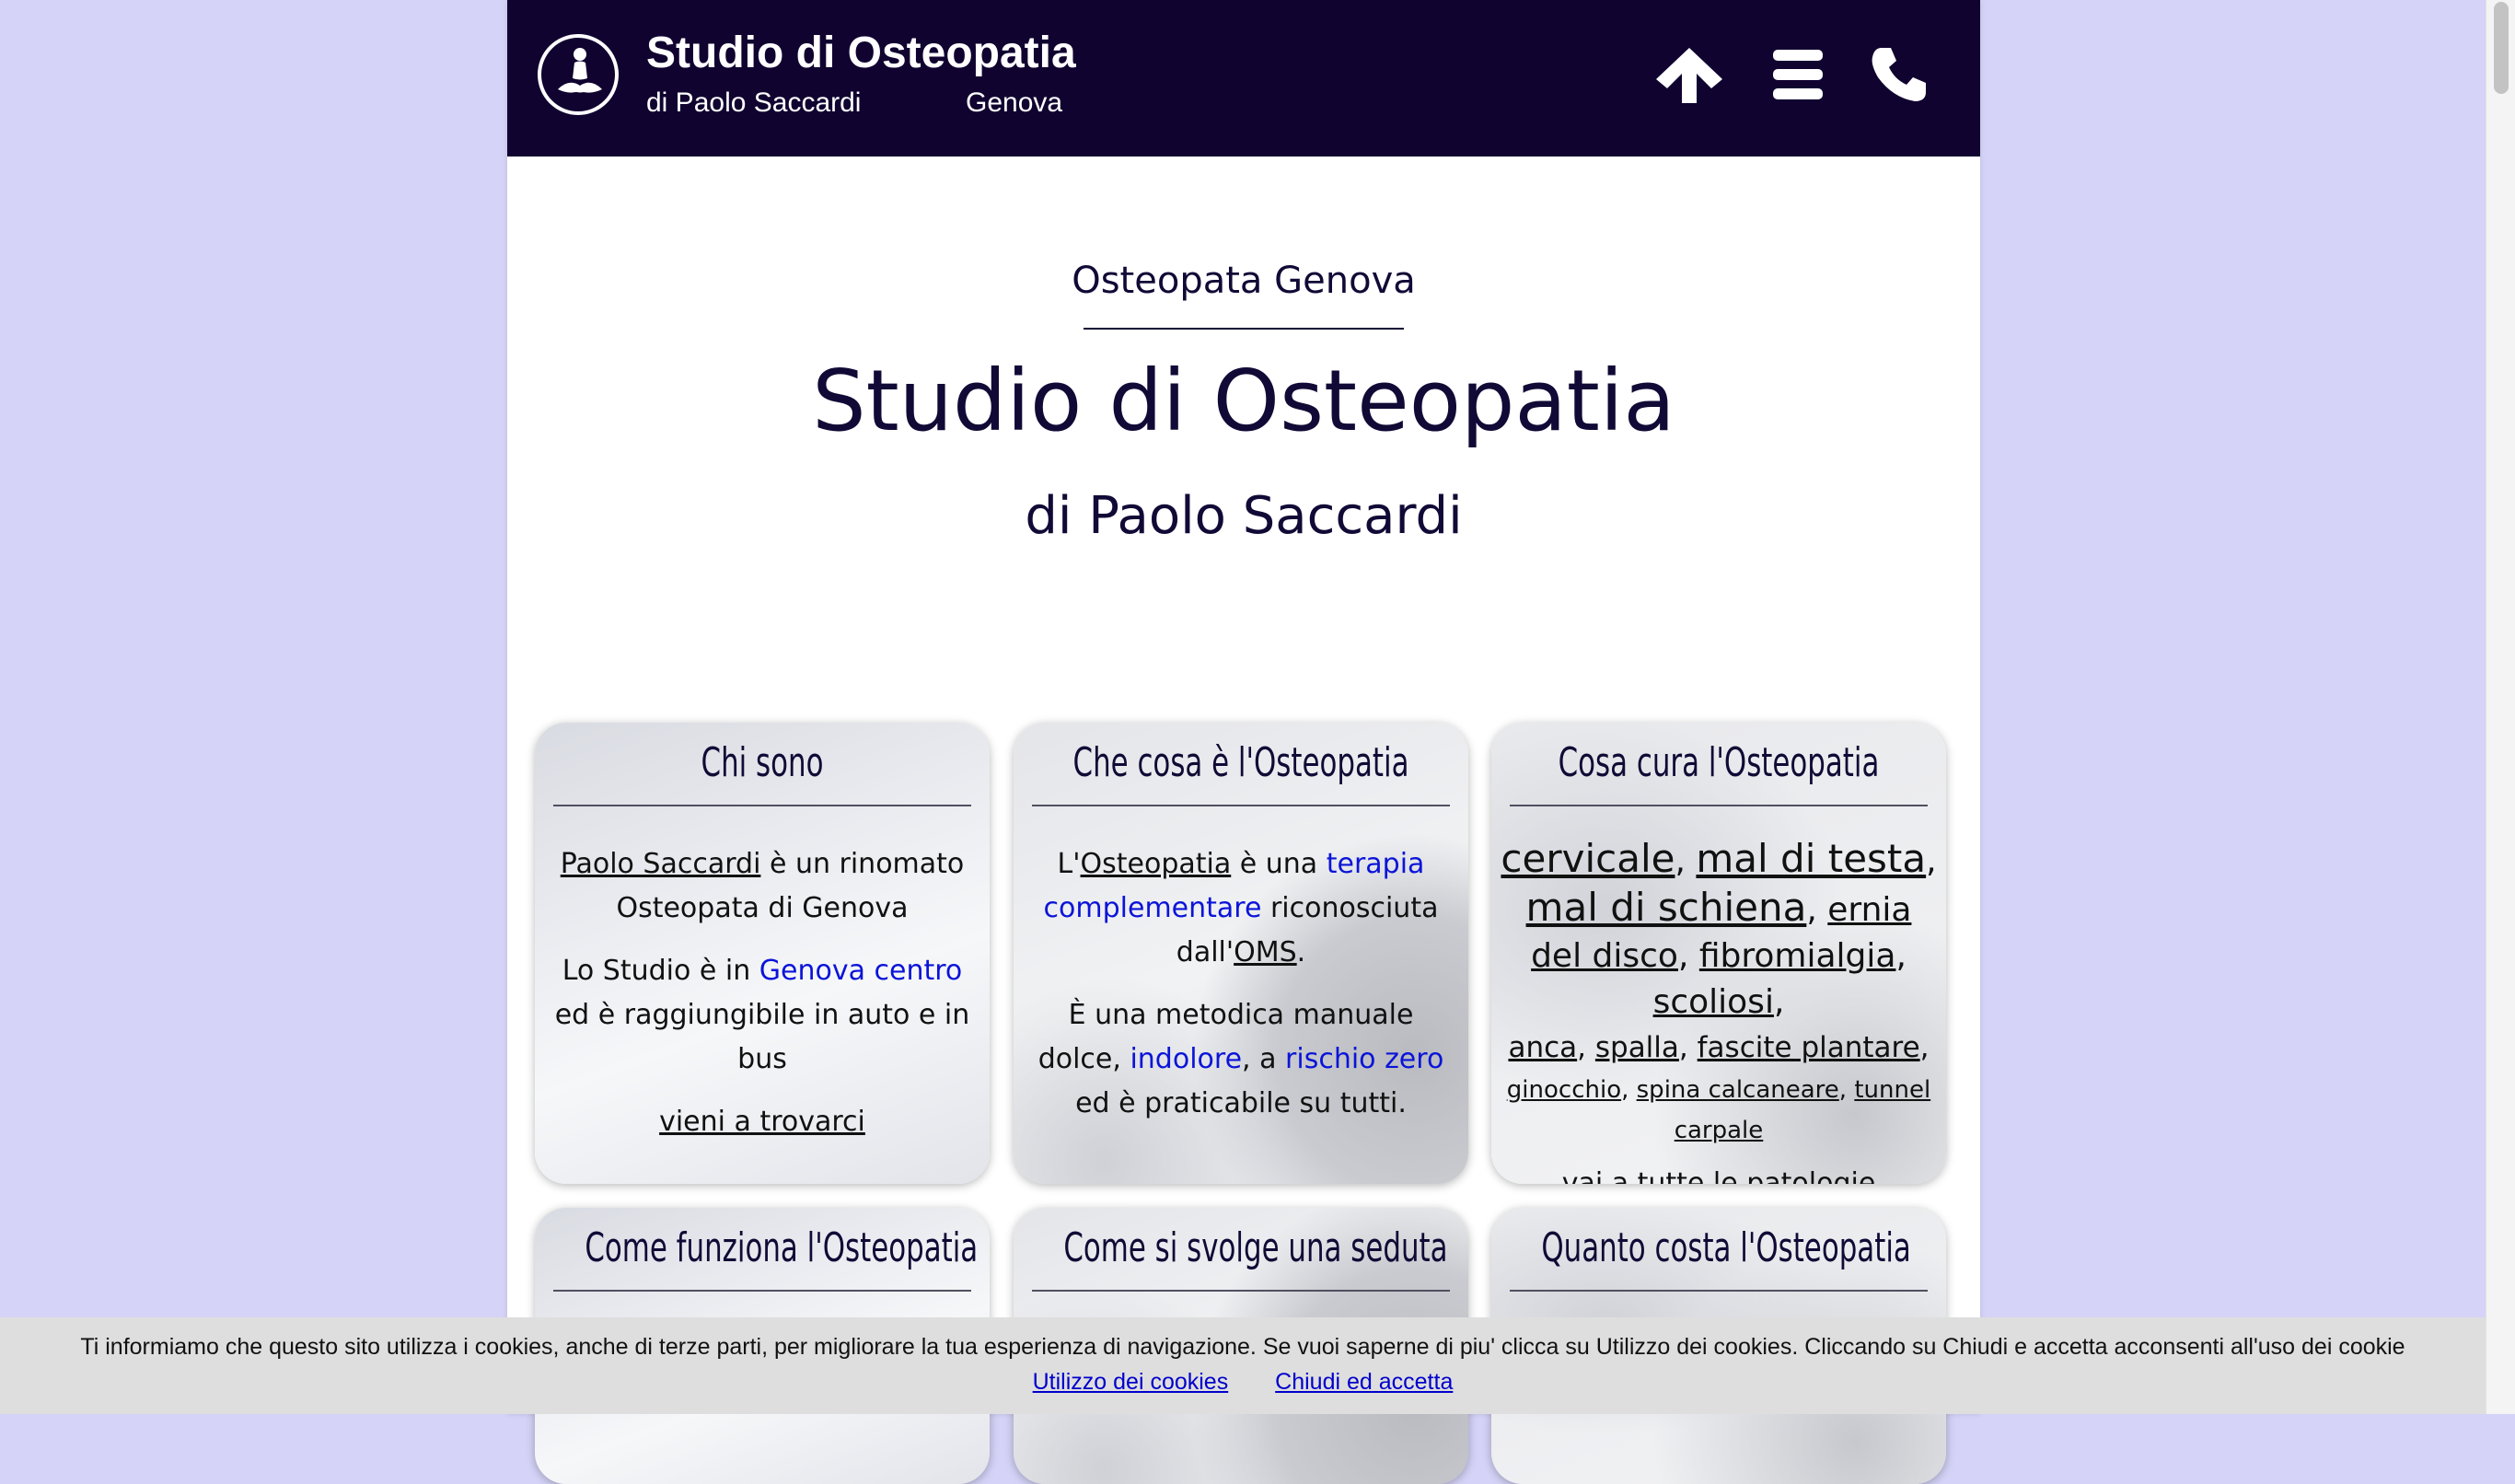 This screenshot has height=1484, width=2515. What do you see at coordinates (1014, 102) in the screenshot?
I see `brand-city: Genova` at bounding box center [1014, 102].